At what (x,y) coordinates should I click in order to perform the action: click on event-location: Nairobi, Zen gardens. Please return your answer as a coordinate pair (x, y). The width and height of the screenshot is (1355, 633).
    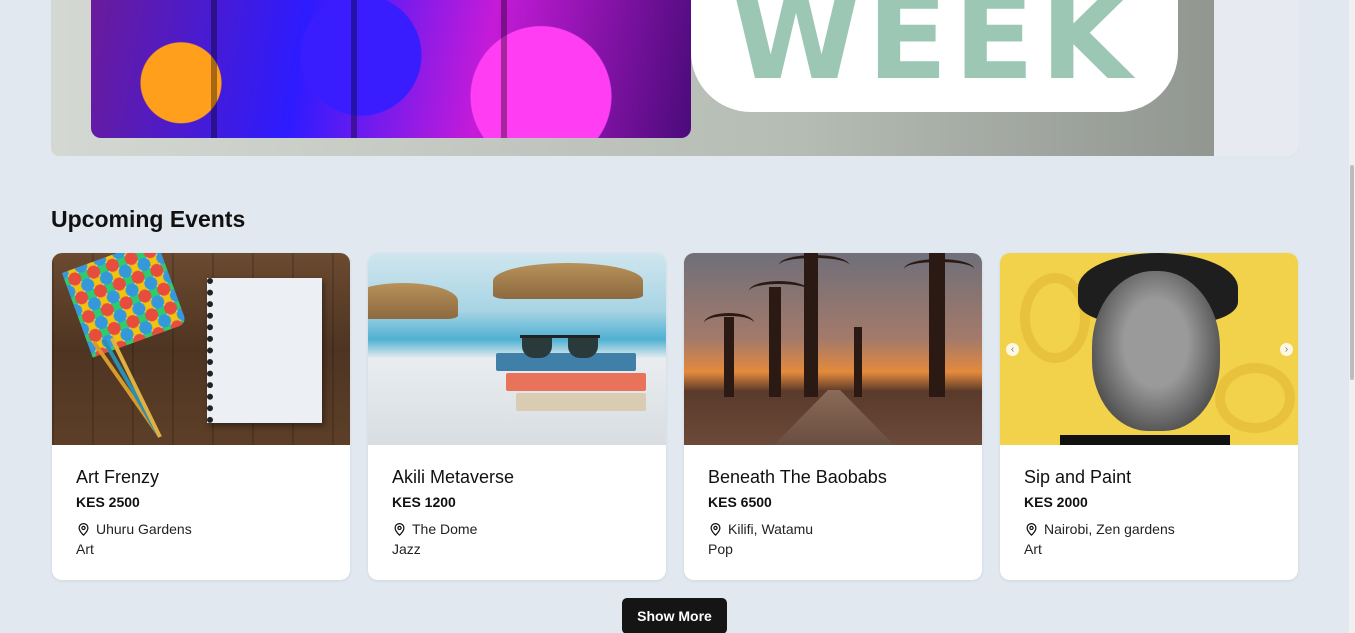
    Looking at the image, I should click on (1149, 529).